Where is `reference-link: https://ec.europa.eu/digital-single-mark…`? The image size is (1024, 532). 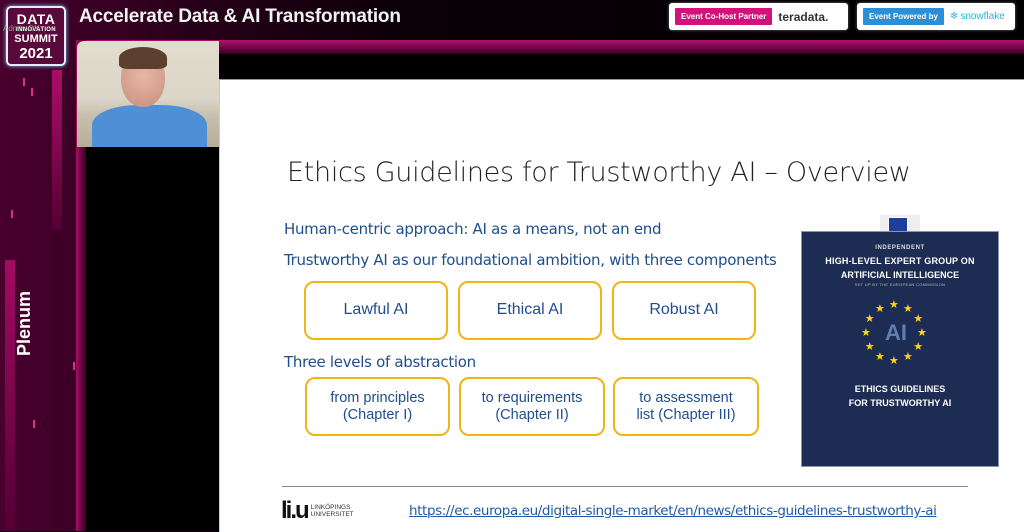
reference-link: https://ec.europa.eu/digital-single-mark… is located at coordinates (673, 511).